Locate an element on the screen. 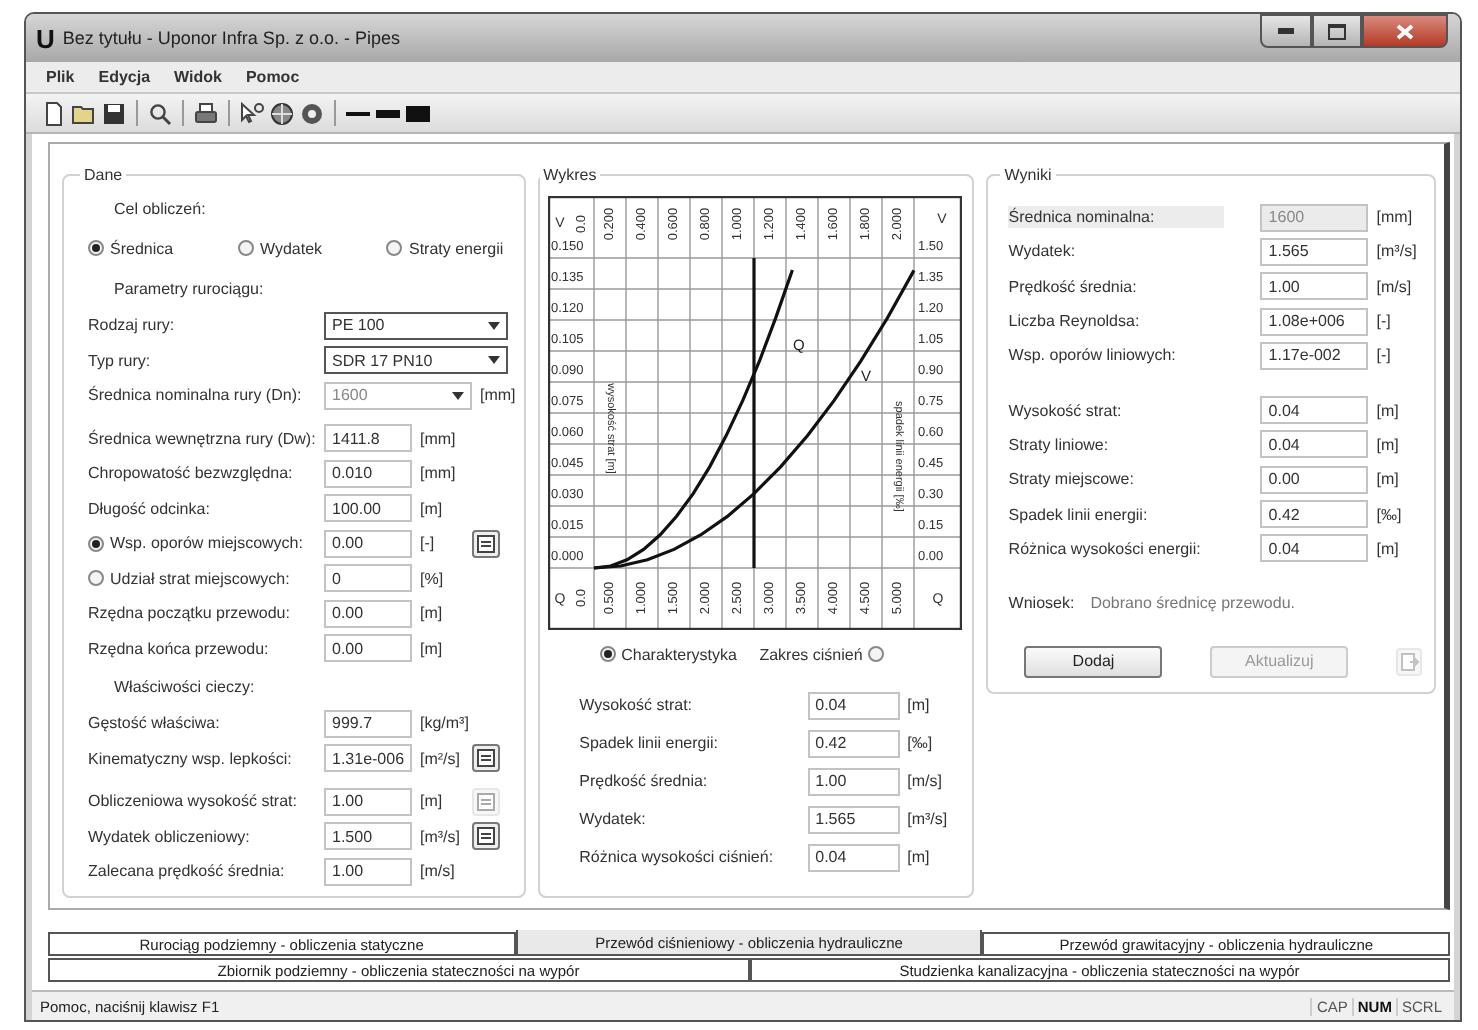 The image size is (1478, 1030). section-heading: Cel obliczeń: is located at coordinates (160, 209).